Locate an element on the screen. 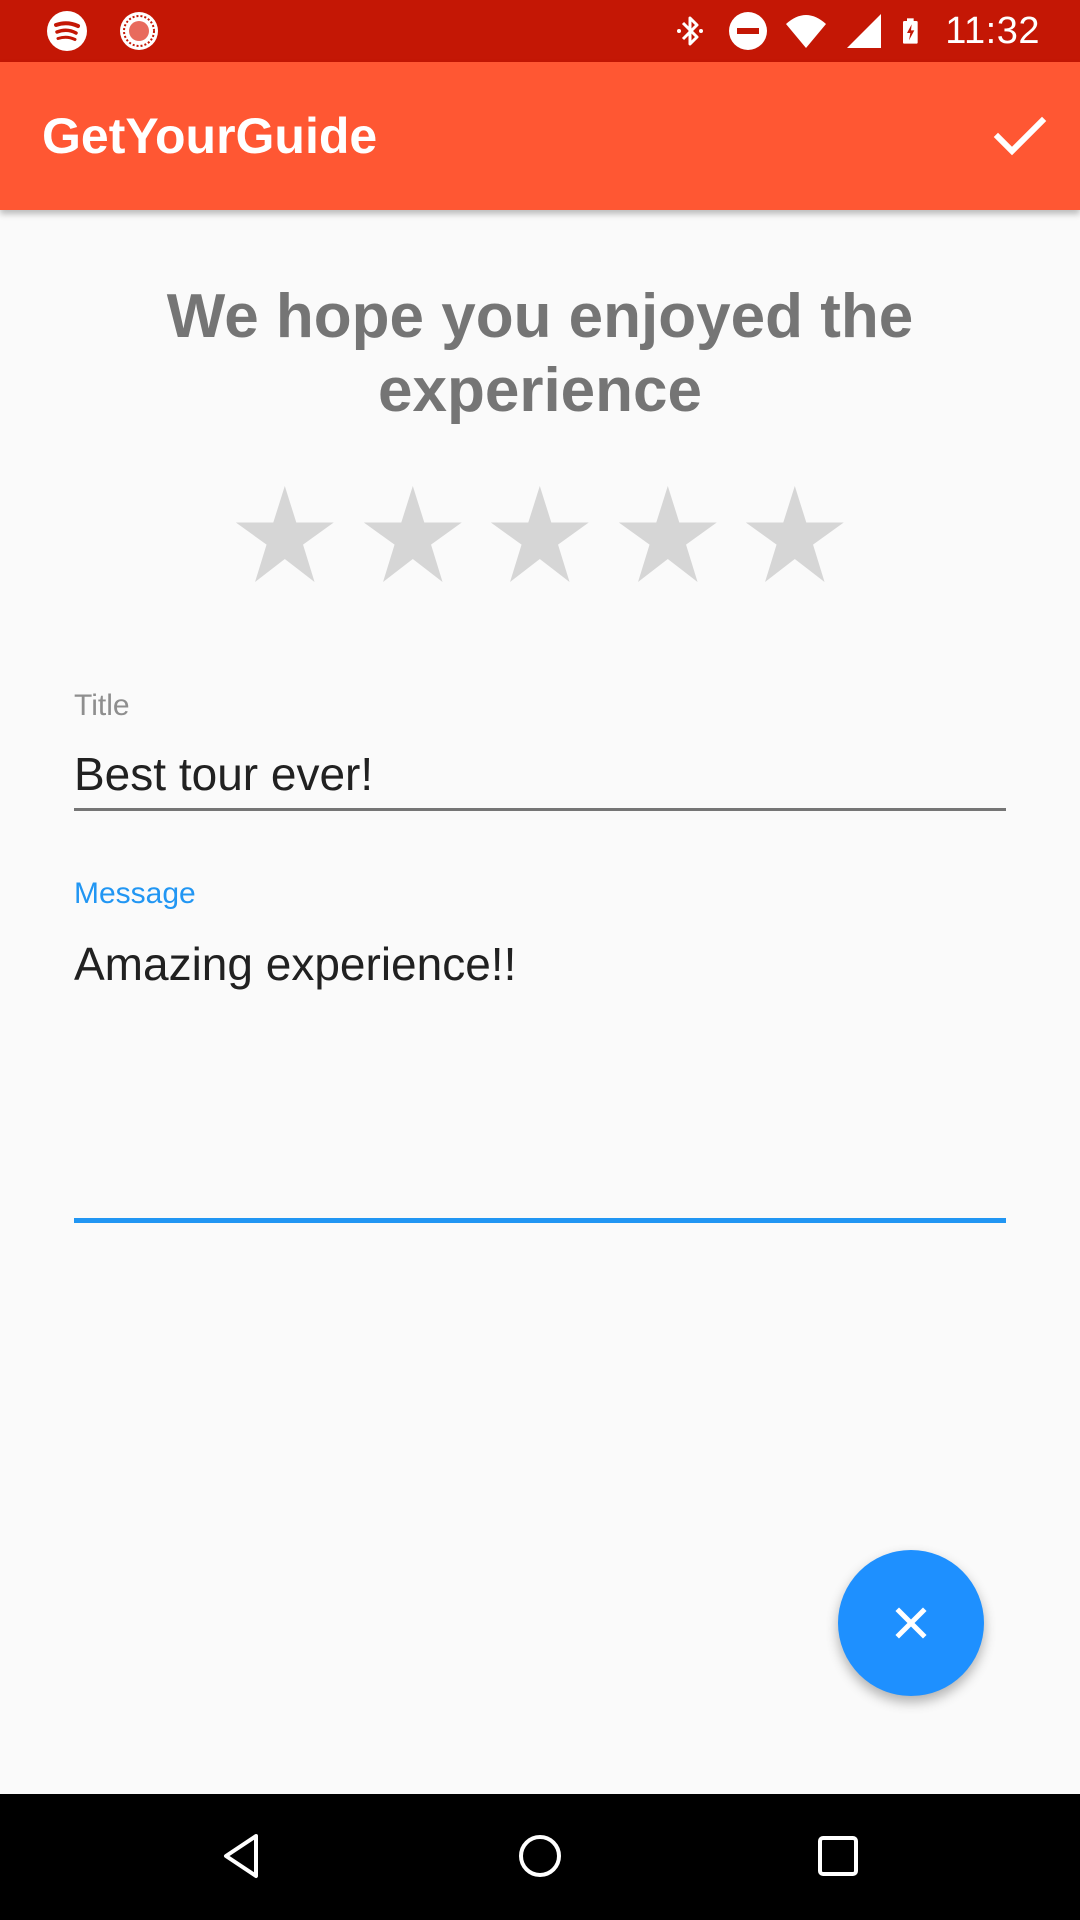 This screenshot has width=1080, height=1920. title-field: Best tour ever! is located at coordinates (223, 774).